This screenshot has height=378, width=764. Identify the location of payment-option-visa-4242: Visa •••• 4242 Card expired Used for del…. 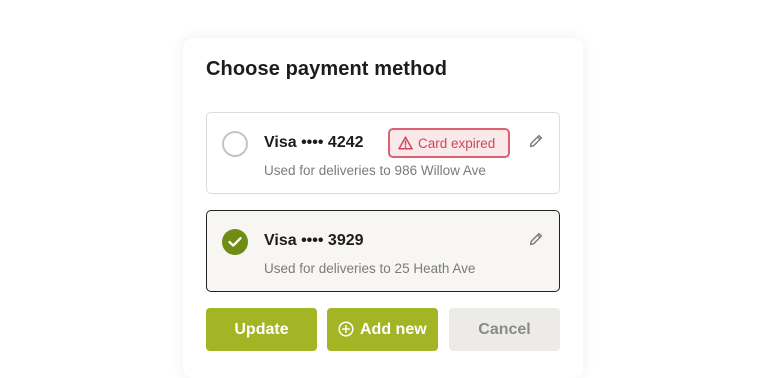
(383, 153).